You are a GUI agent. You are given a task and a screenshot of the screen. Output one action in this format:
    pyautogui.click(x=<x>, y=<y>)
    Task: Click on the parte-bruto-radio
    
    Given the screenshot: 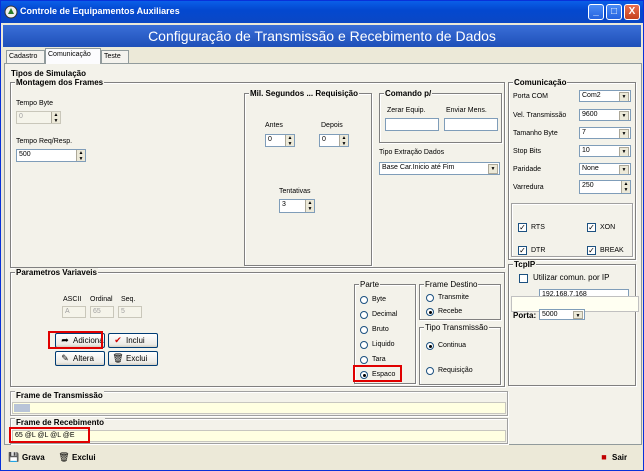 What is the action you would take?
    pyautogui.click(x=364, y=330)
    